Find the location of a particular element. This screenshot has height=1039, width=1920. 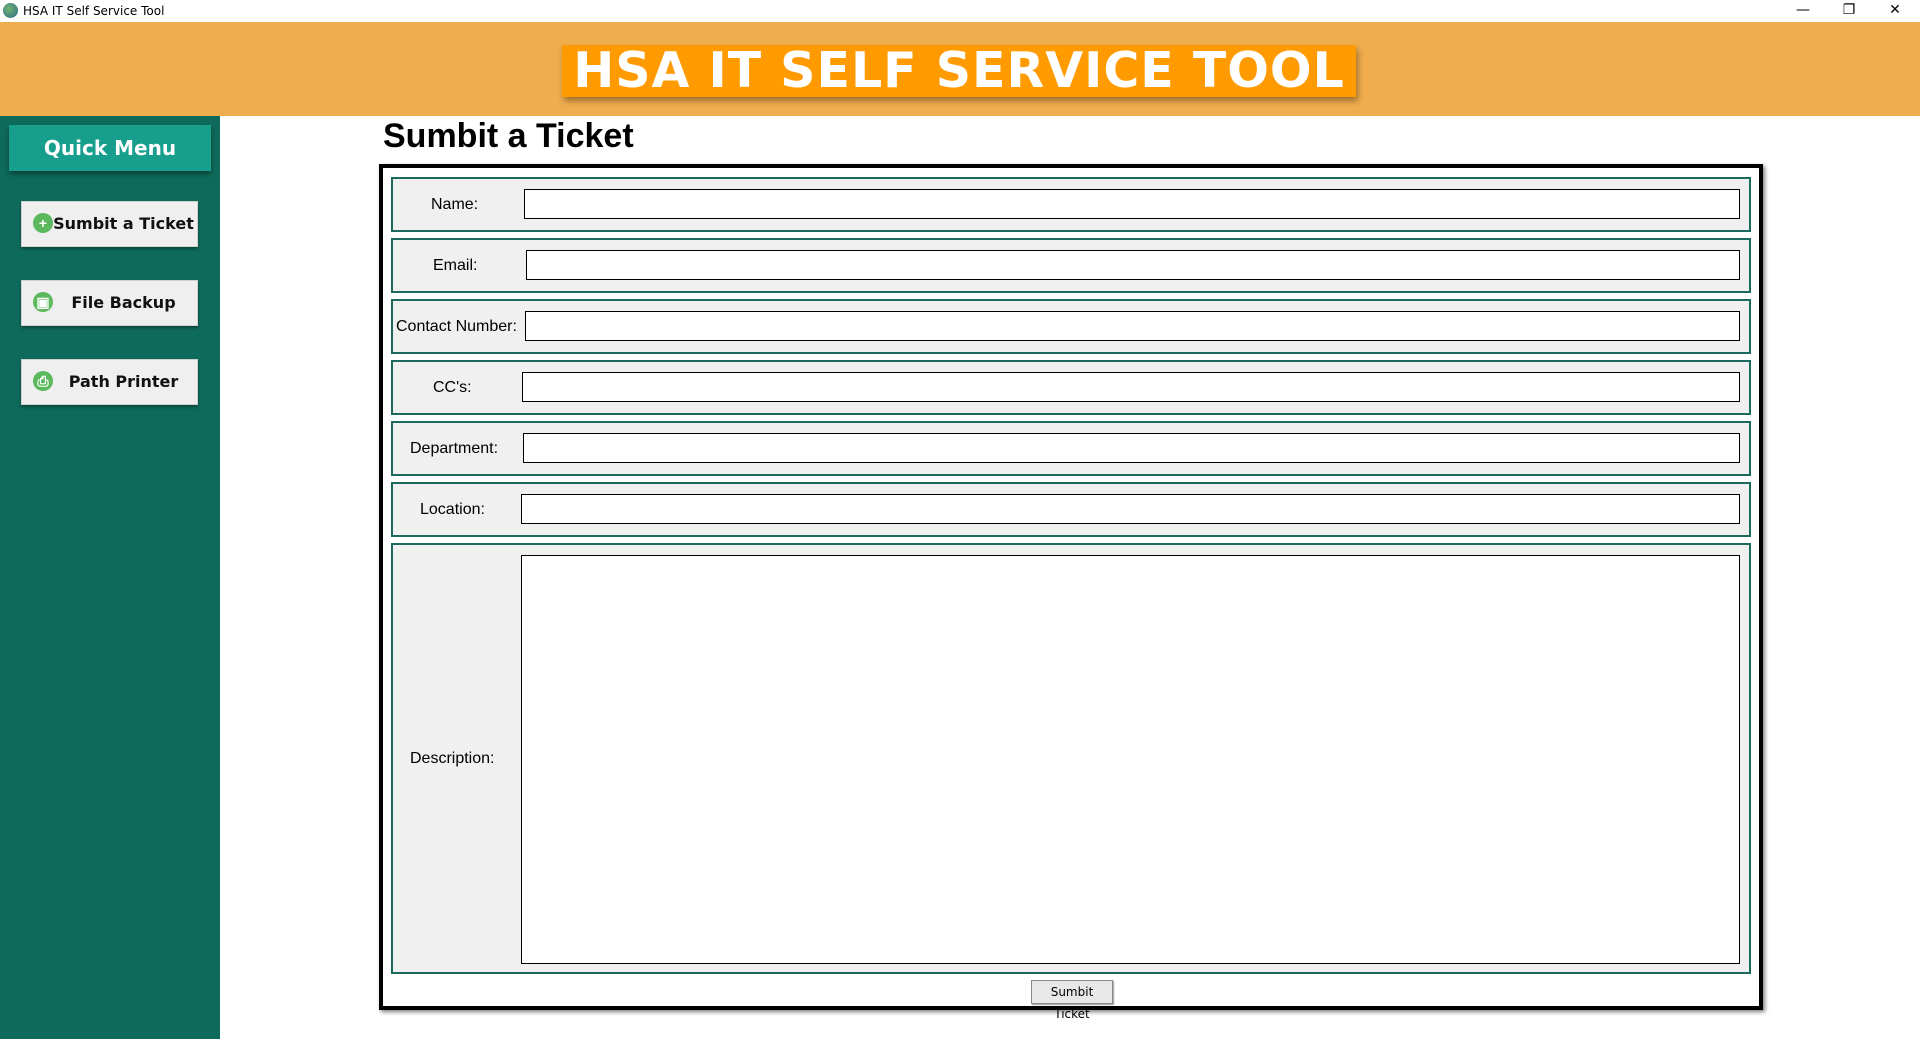

app-banner: HSA IT SELF SERVICE TOOL is located at coordinates (959, 71).